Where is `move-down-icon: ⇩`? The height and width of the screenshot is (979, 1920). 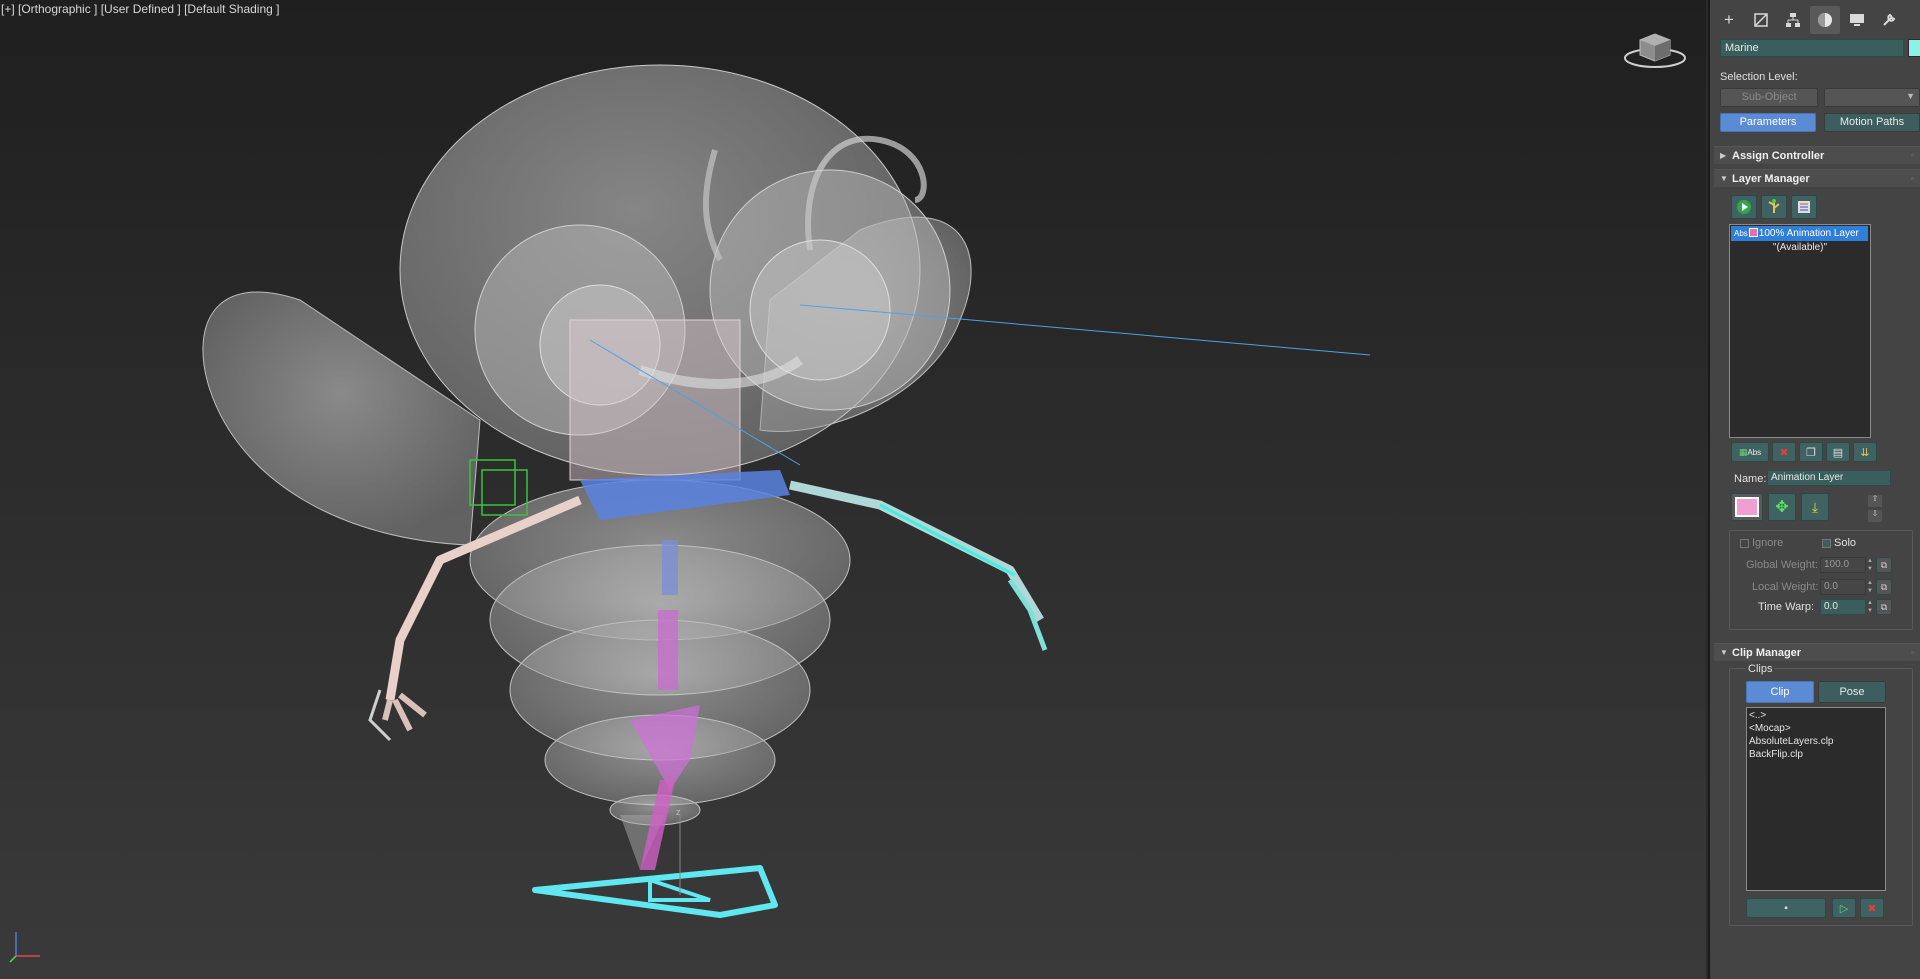
move-down-icon: ⇩ is located at coordinates (1875, 516).